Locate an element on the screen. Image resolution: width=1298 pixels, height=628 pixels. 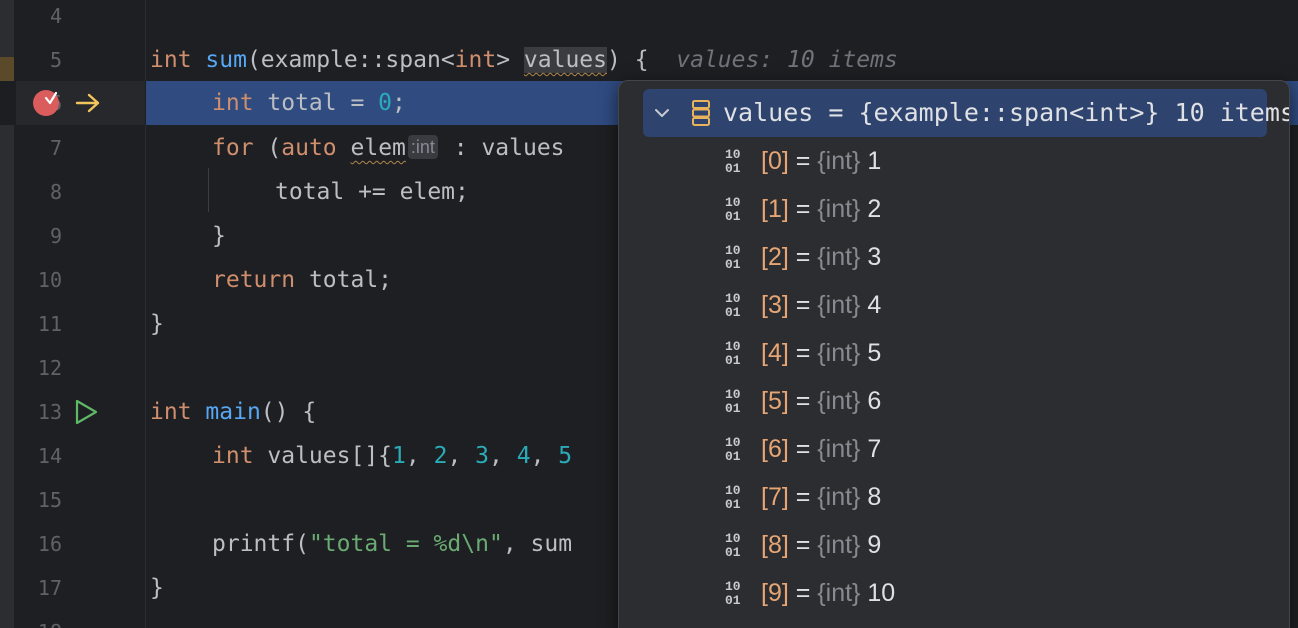
line-number: 8 is located at coordinates (55, 192).